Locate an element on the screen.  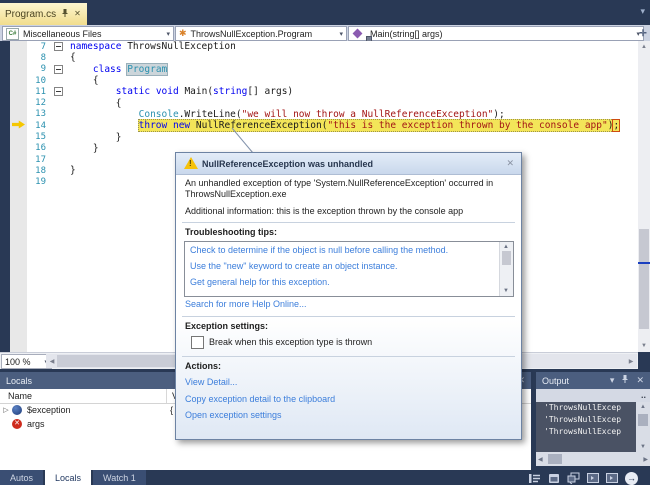
dialog-title: NullReferenceException was unhandled is located at coordinates (288, 163).